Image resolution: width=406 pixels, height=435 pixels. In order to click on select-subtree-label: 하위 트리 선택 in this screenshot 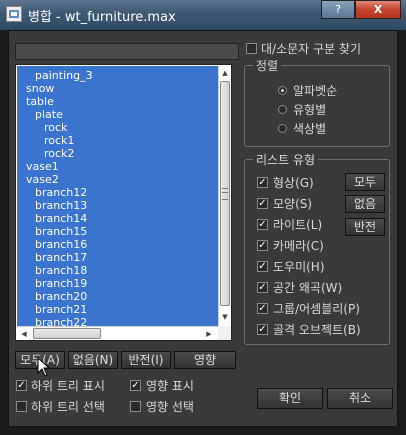, I will do `click(68, 407)`.